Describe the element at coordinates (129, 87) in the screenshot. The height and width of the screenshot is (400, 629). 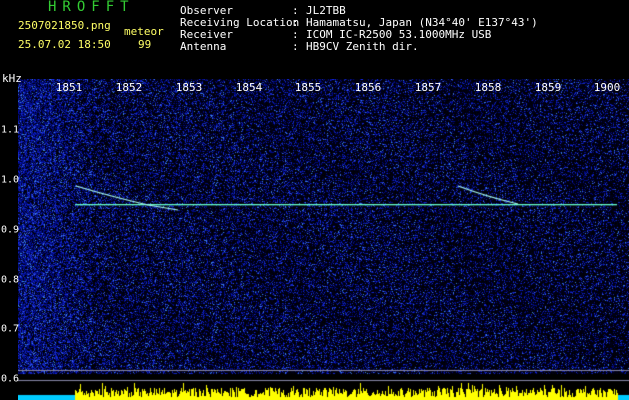
I see `x-tick: 1852` at that location.